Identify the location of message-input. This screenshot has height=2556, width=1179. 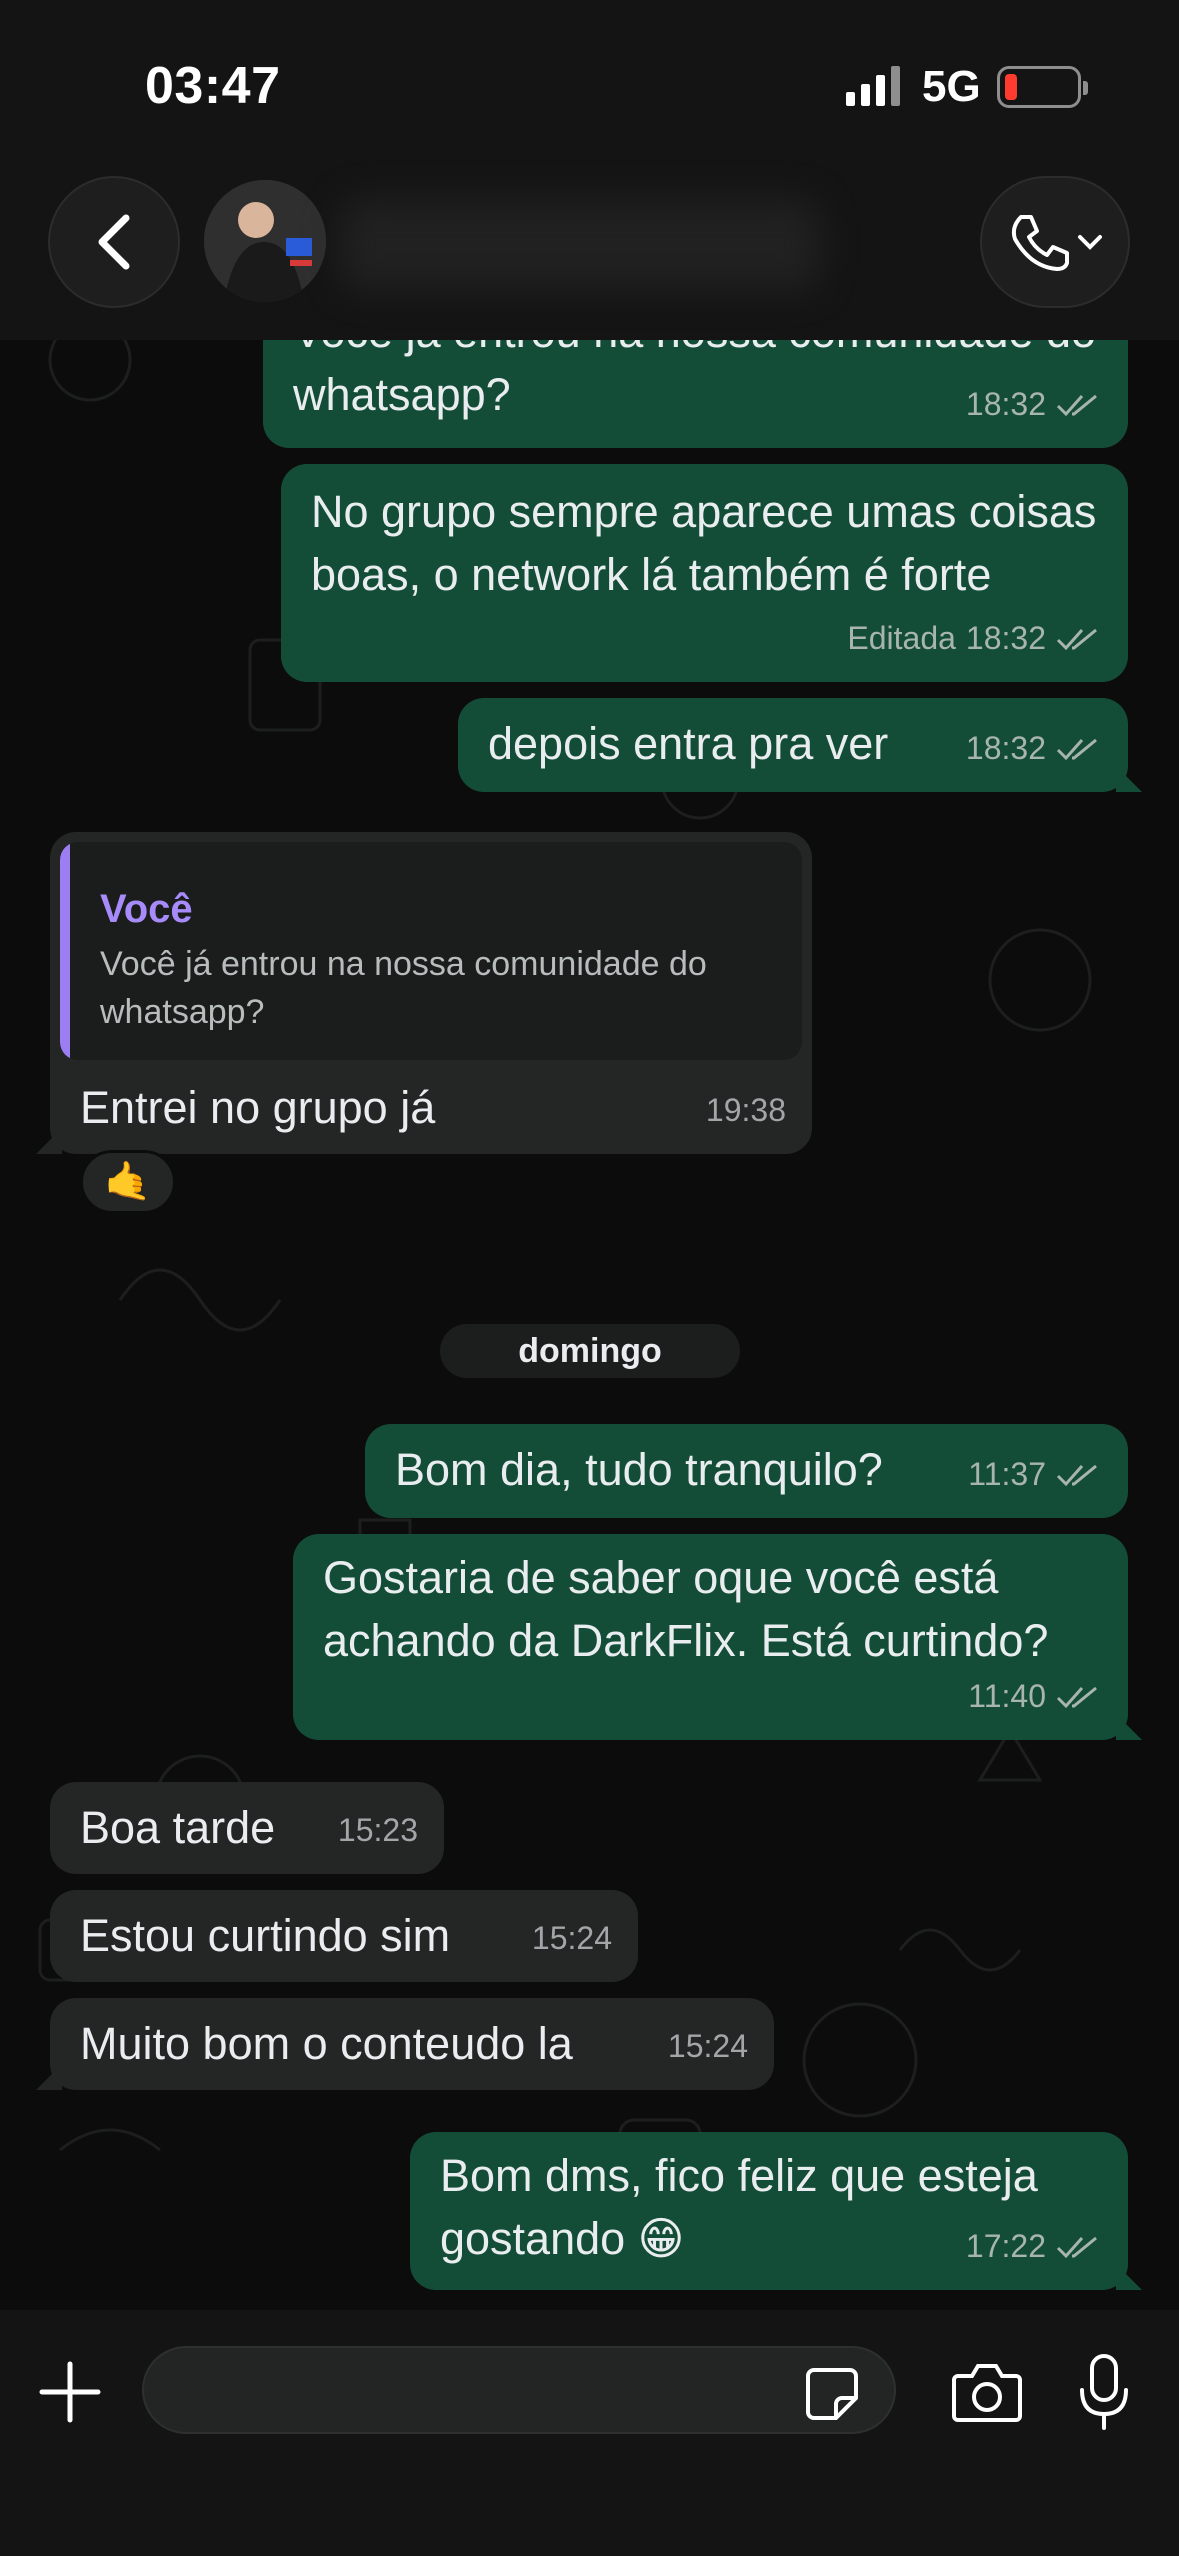
(519, 2390).